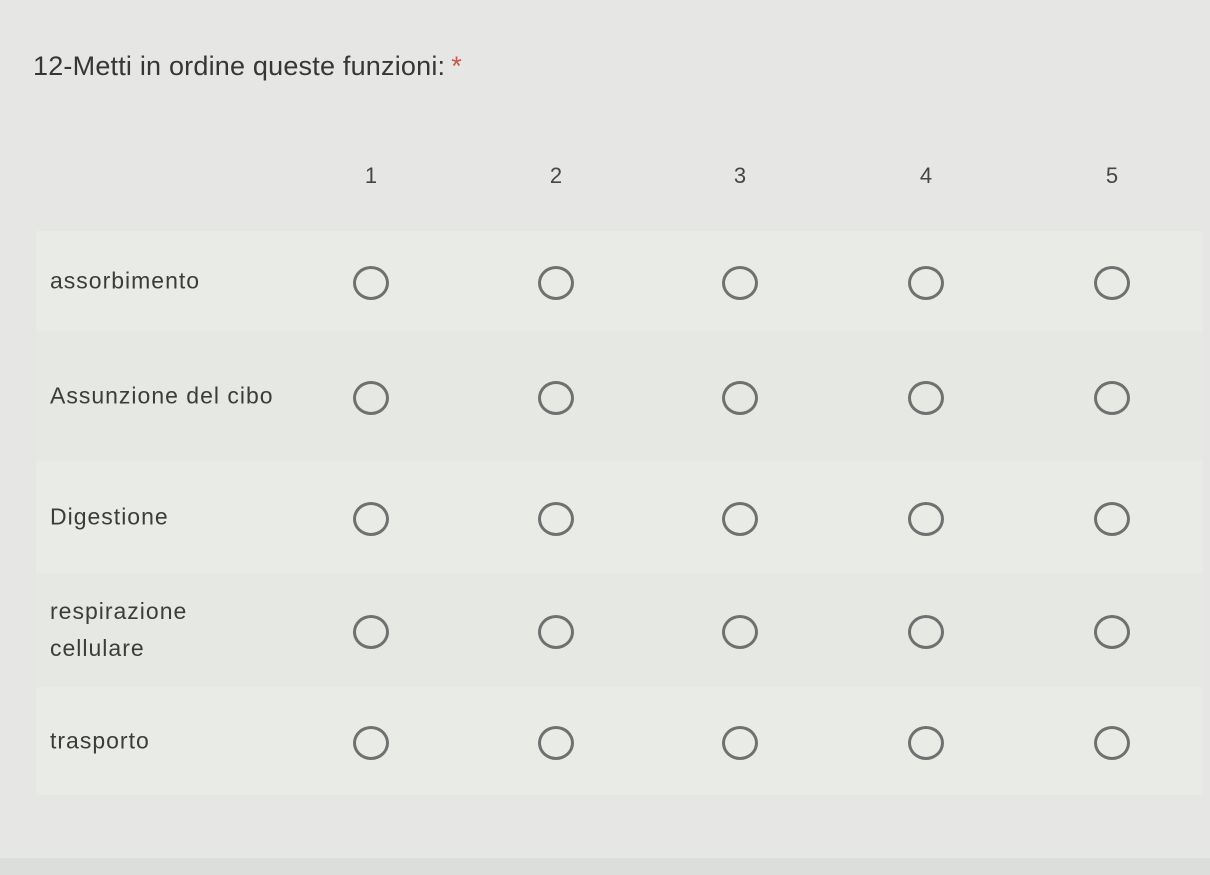 Image resolution: width=1210 pixels, height=875 pixels. Describe the element at coordinates (740, 519) in the screenshot. I see `radio-button-row3-col3` at that location.